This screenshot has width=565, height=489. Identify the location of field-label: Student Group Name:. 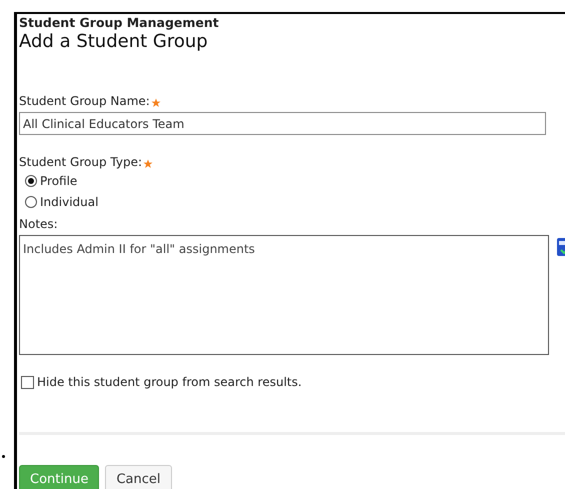
(84, 101).